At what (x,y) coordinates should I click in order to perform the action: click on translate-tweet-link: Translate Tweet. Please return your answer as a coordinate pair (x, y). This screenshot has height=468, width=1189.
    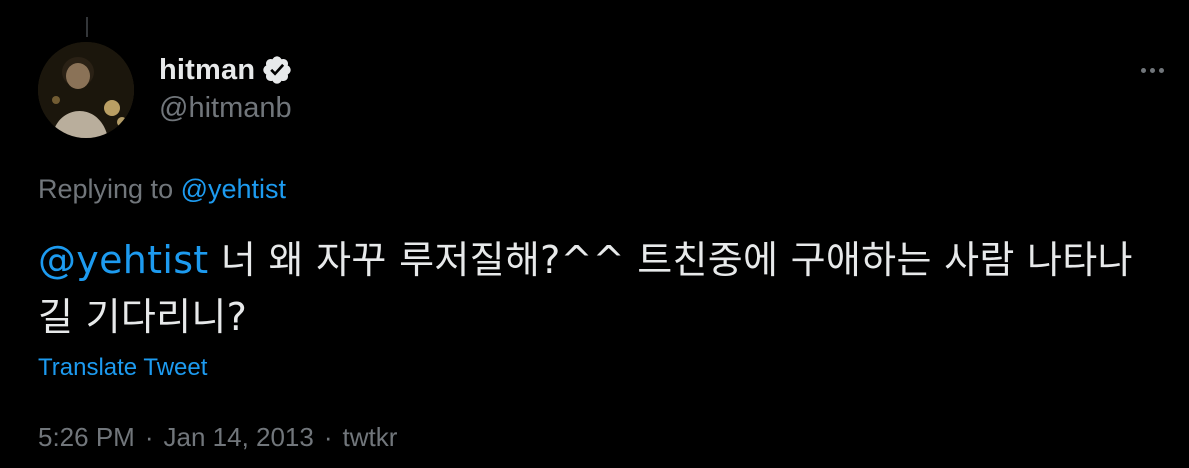
    Looking at the image, I should click on (122, 368).